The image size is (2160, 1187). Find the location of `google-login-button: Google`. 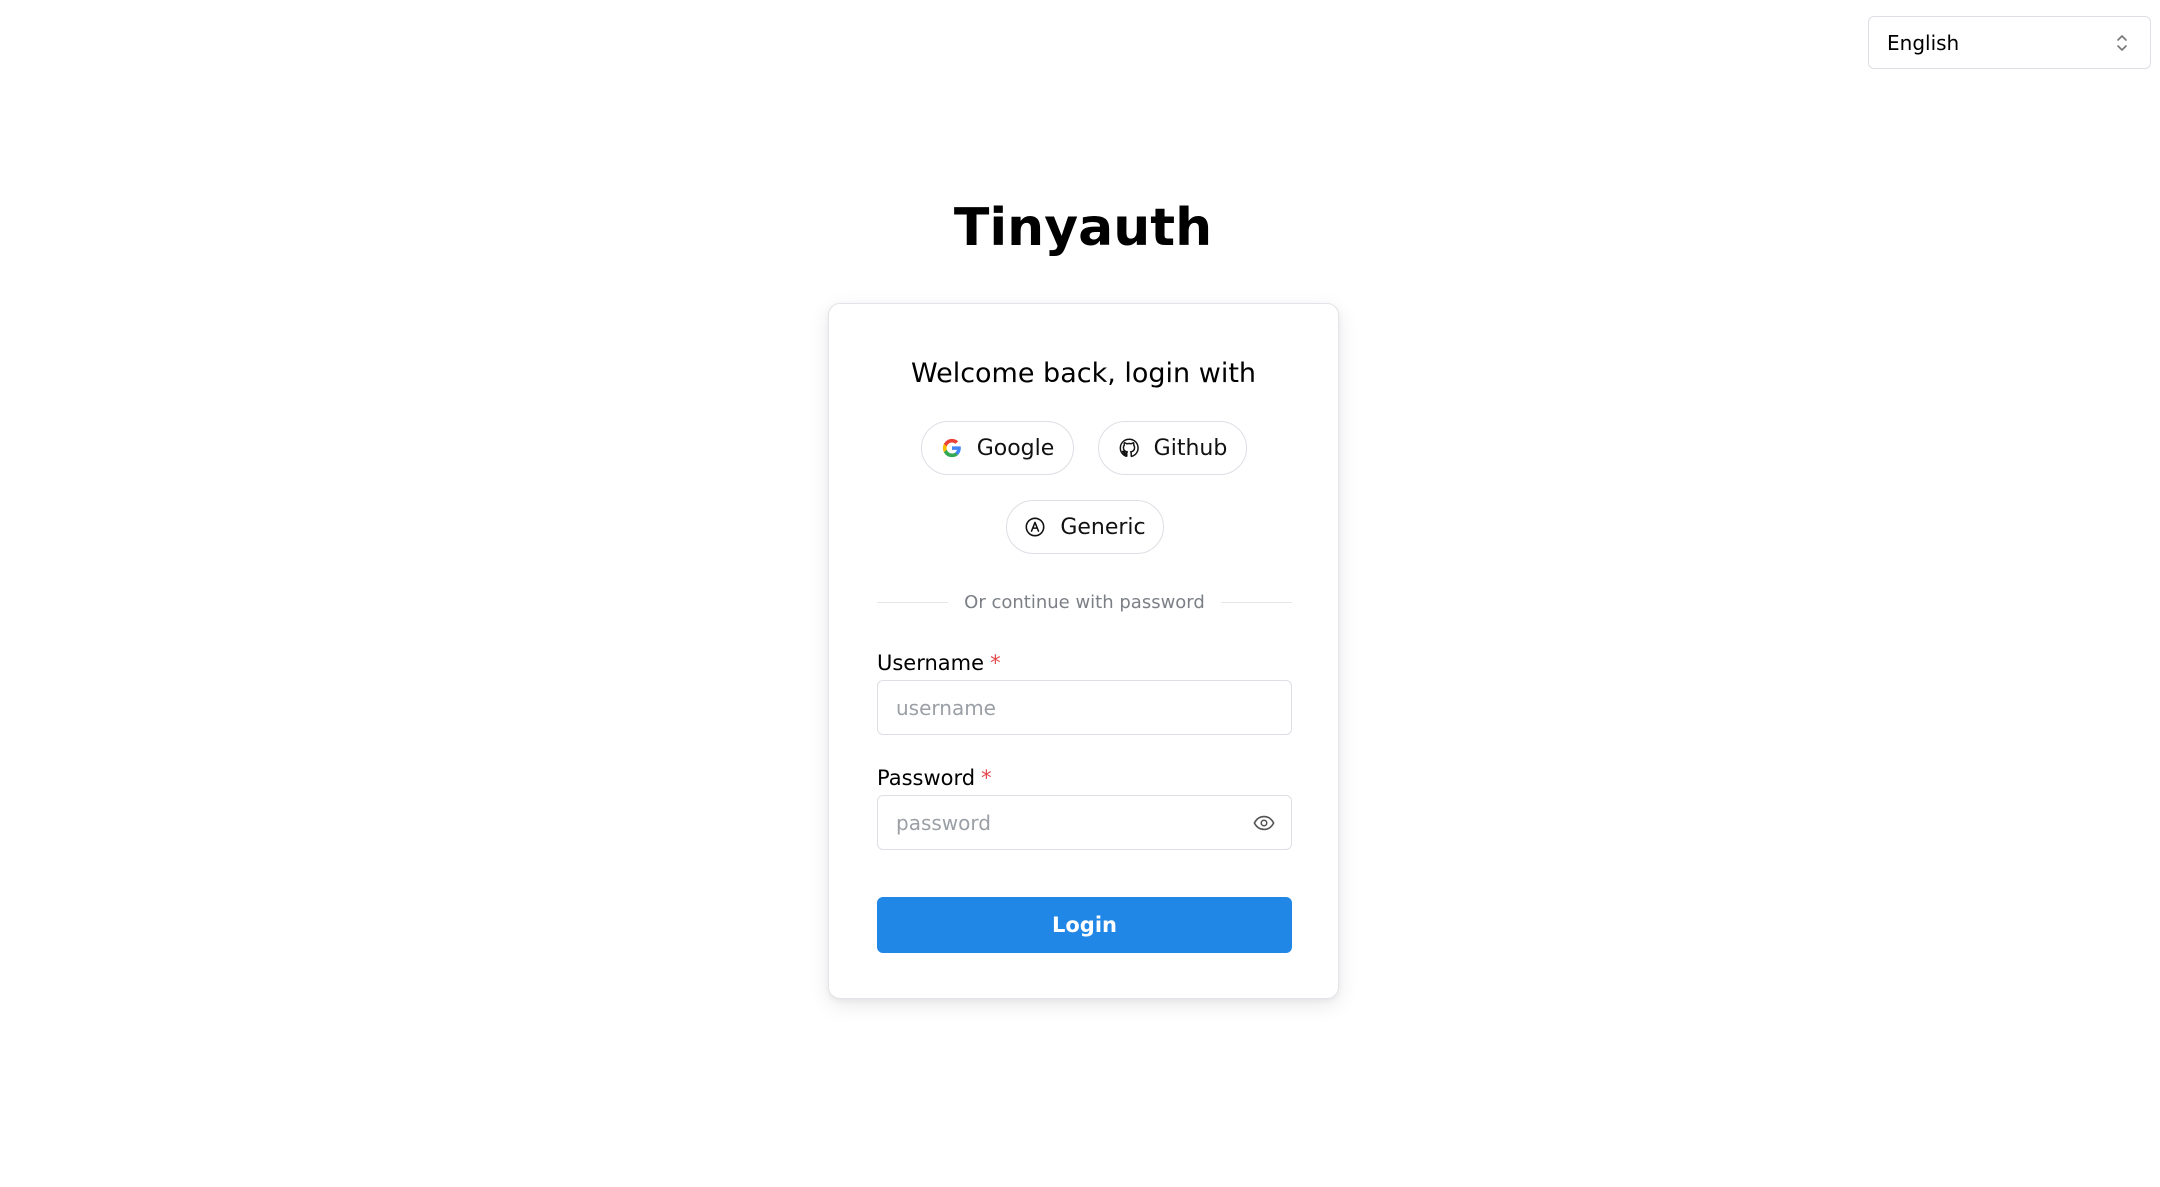

google-login-button: Google is located at coordinates (997, 448).